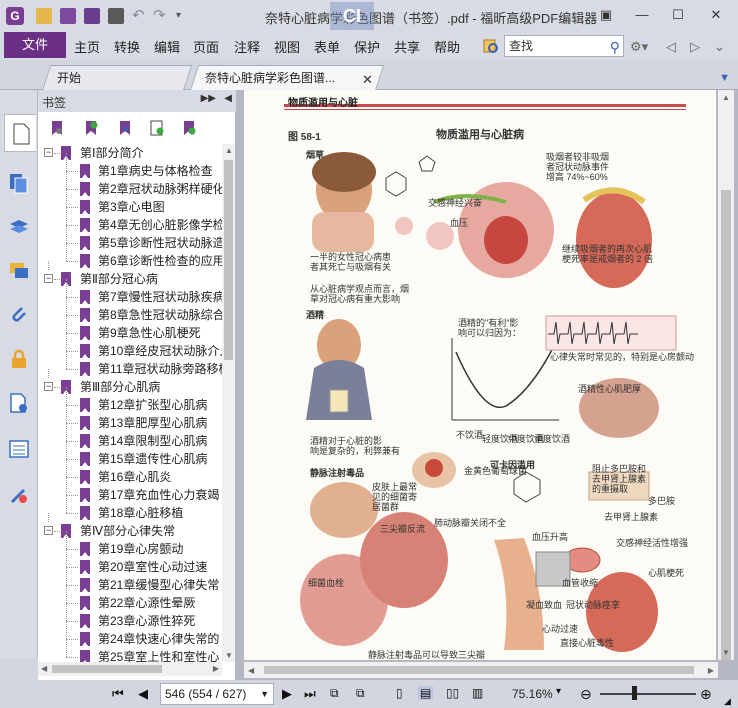 Image resolution: width=738 pixels, height=708 pixels. What do you see at coordinates (189, 128) in the screenshot?
I see `delete-bookmark-icon` at bounding box center [189, 128].